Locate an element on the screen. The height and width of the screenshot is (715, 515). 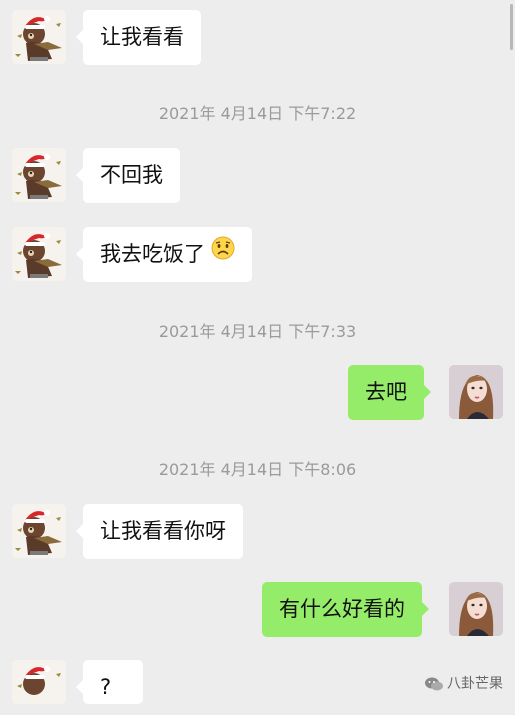
message-bubble: 去吧 is located at coordinates (389, 392).